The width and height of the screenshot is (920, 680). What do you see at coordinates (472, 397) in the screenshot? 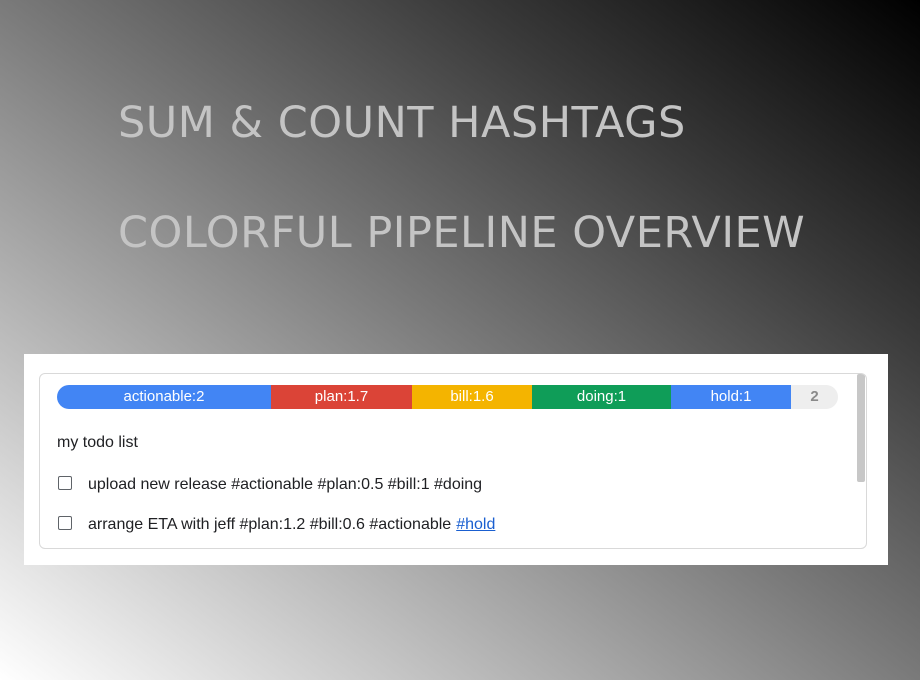
I see `pipeline-segment-bill: bill:1.6` at bounding box center [472, 397].